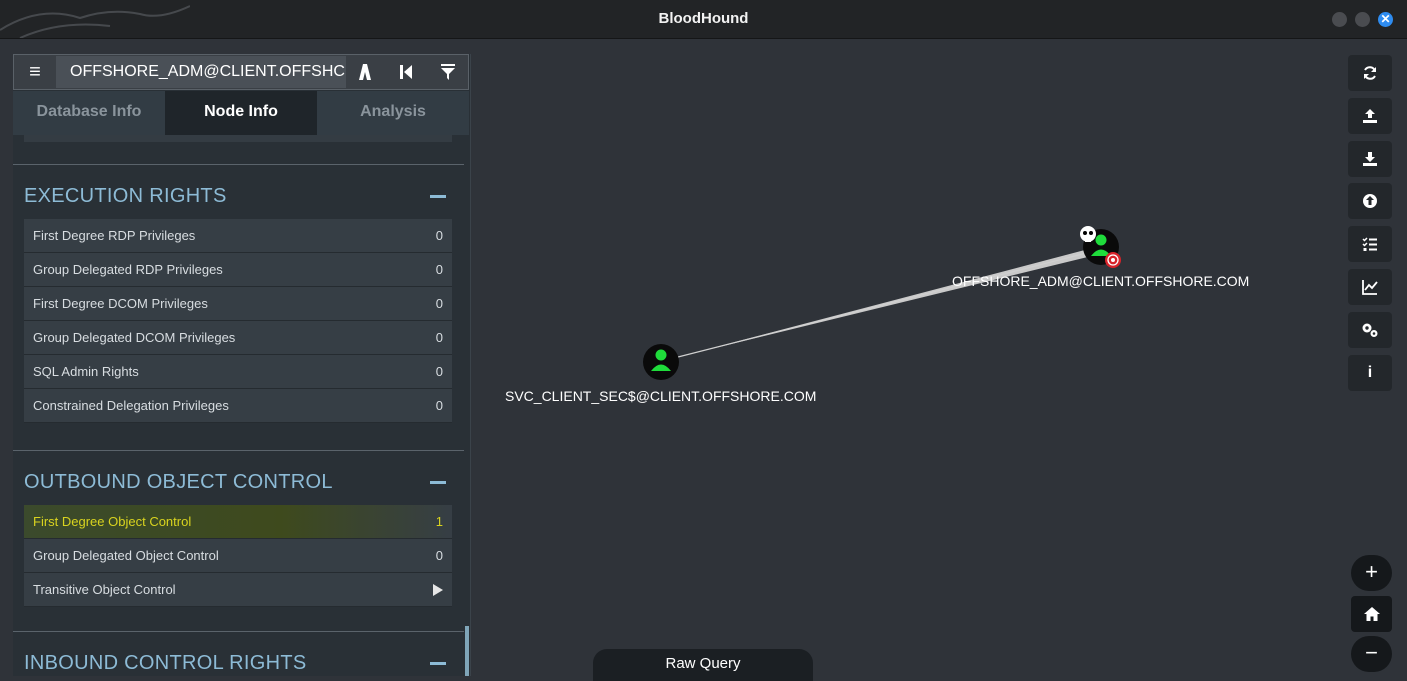 This screenshot has width=1407, height=681. What do you see at coordinates (238, 304) in the screenshot?
I see `list-item: First Degree DCOM Privileges 0` at bounding box center [238, 304].